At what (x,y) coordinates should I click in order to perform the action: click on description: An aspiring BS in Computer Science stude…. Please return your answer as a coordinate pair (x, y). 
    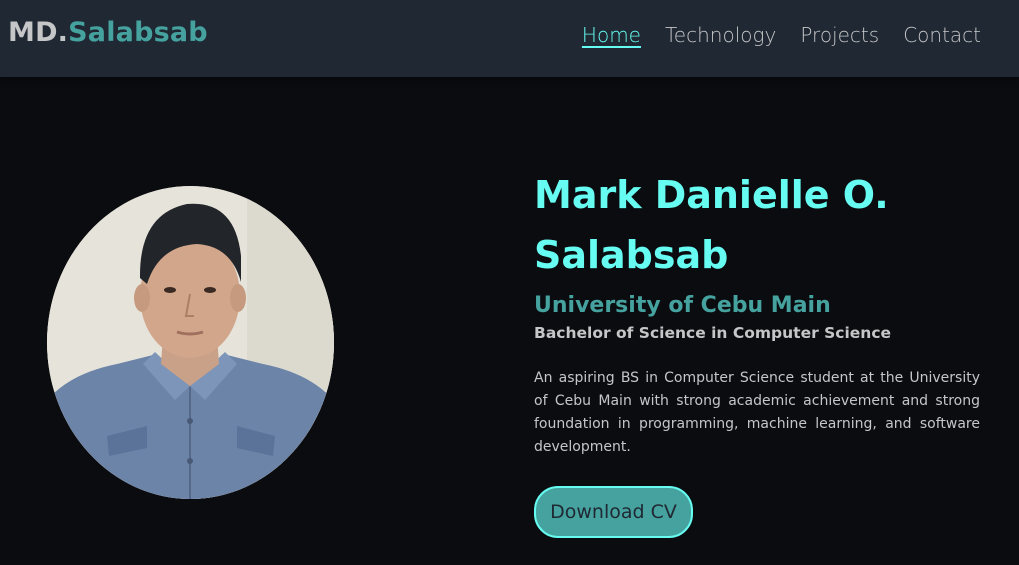
    Looking at the image, I should click on (757, 412).